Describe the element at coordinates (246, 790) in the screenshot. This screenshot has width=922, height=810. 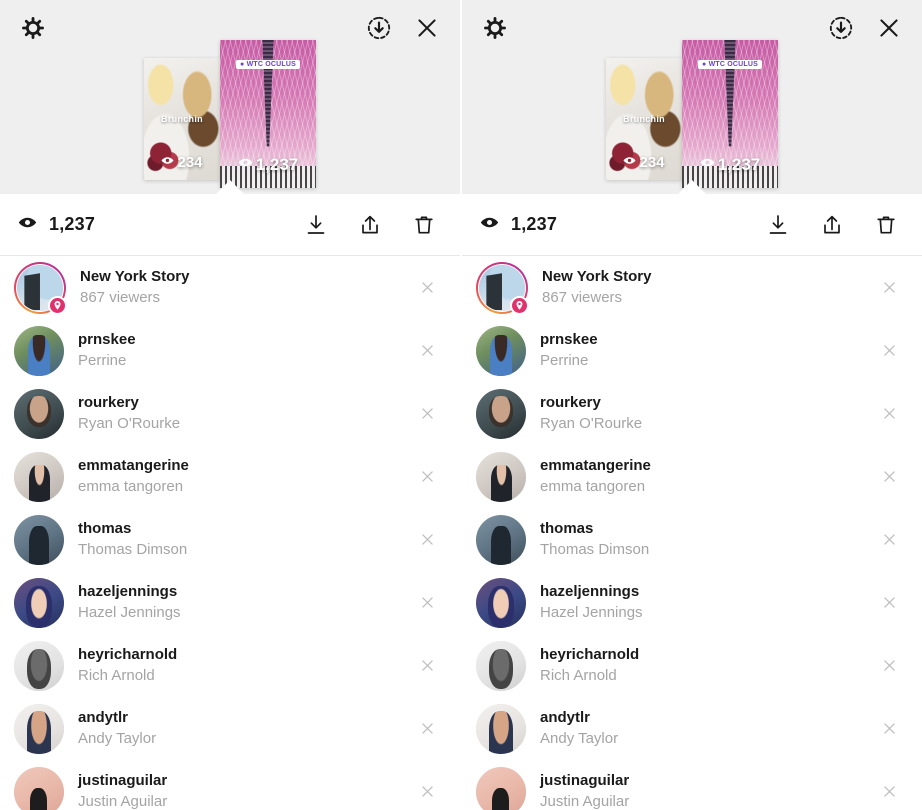
I see `viewer-text: justinaguilar Justin Aguilar` at that location.